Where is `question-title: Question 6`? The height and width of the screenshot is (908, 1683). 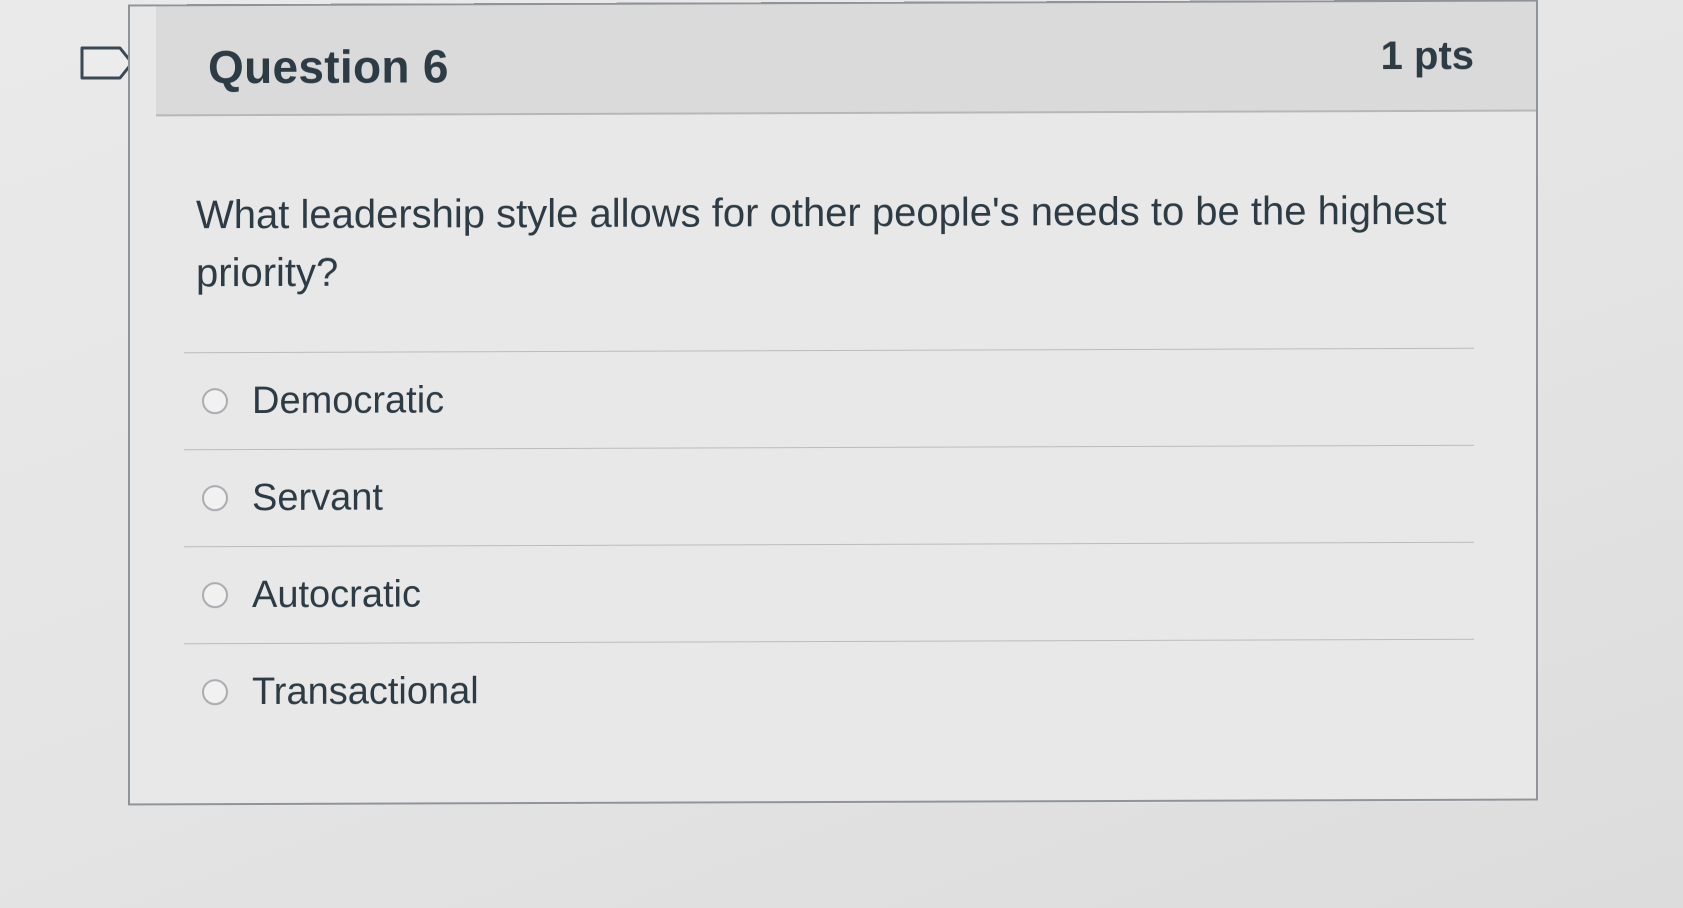 question-title: Question 6 is located at coordinates (328, 67).